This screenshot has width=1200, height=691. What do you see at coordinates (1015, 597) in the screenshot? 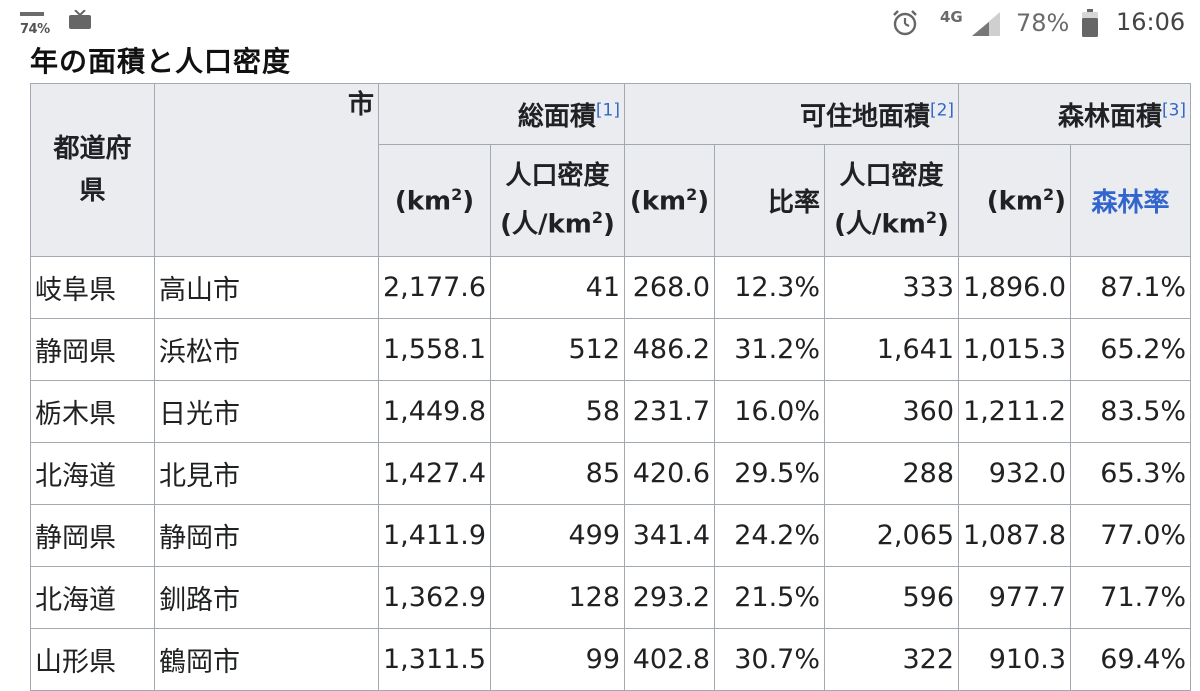
I see `cell-forest-area: 977.7` at bounding box center [1015, 597].